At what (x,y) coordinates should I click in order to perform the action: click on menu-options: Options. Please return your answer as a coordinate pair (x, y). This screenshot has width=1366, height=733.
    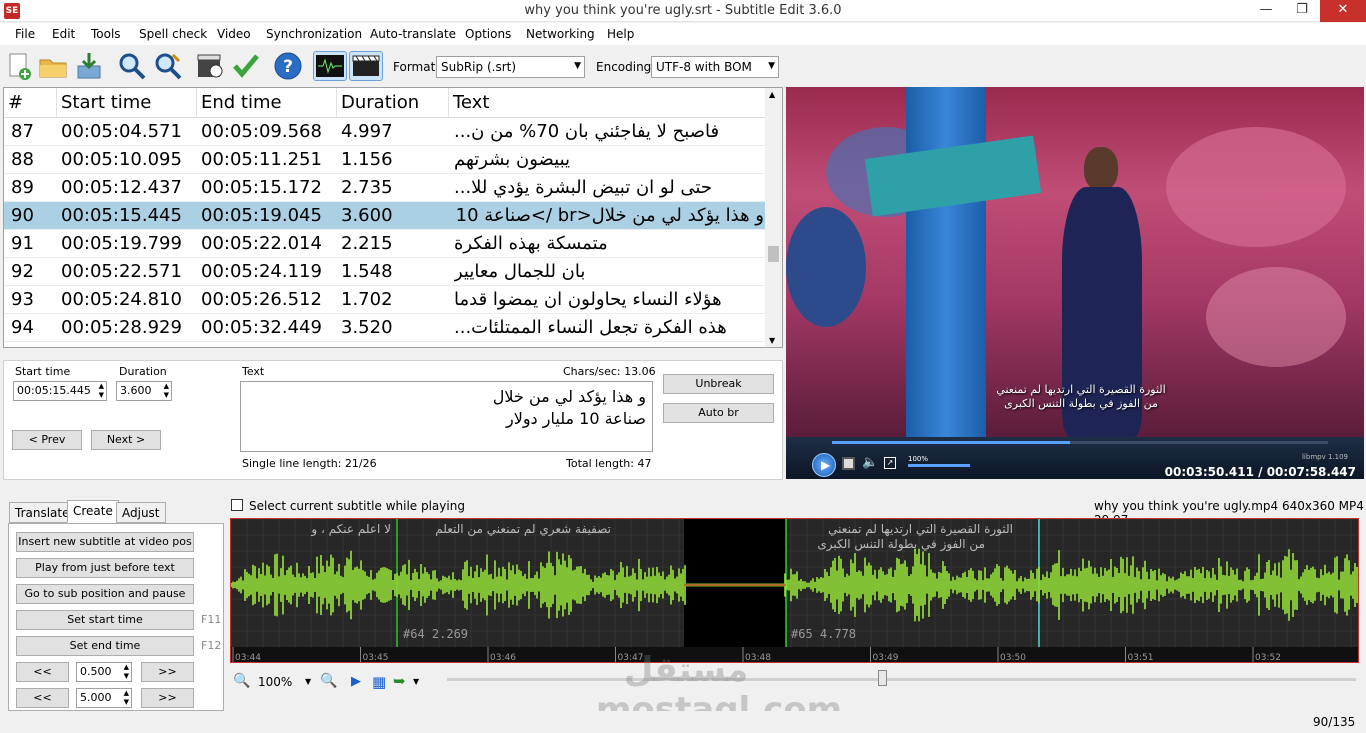
    Looking at the image, I should click on (488, 34).